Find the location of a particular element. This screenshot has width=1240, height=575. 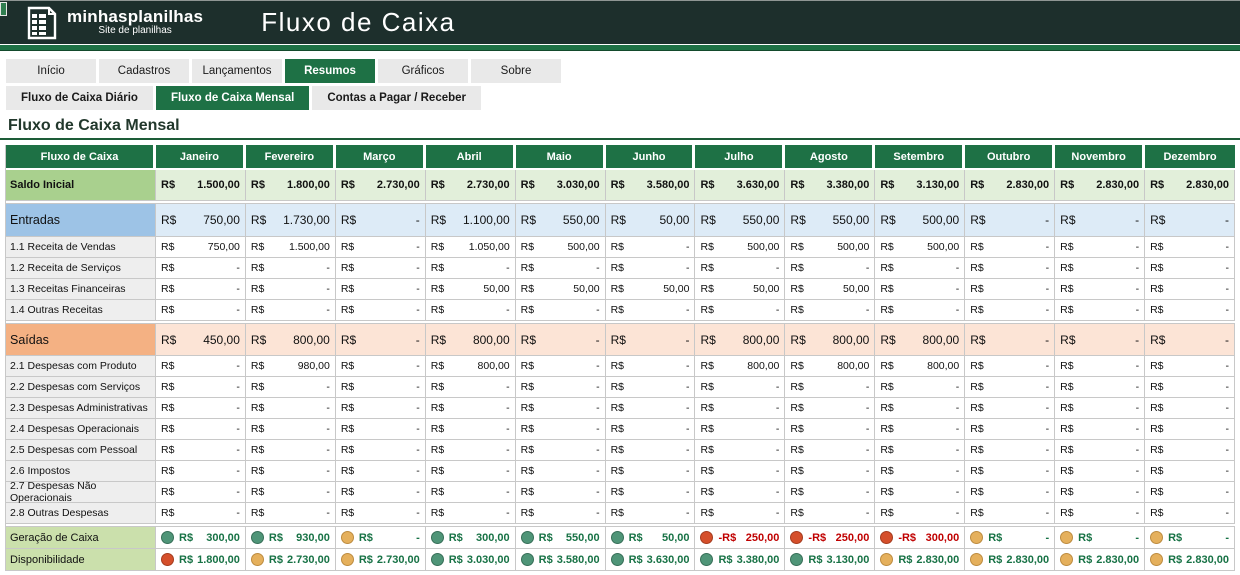

value-cell: R$ 2.830,00 is located at coordinates (1010, 185).